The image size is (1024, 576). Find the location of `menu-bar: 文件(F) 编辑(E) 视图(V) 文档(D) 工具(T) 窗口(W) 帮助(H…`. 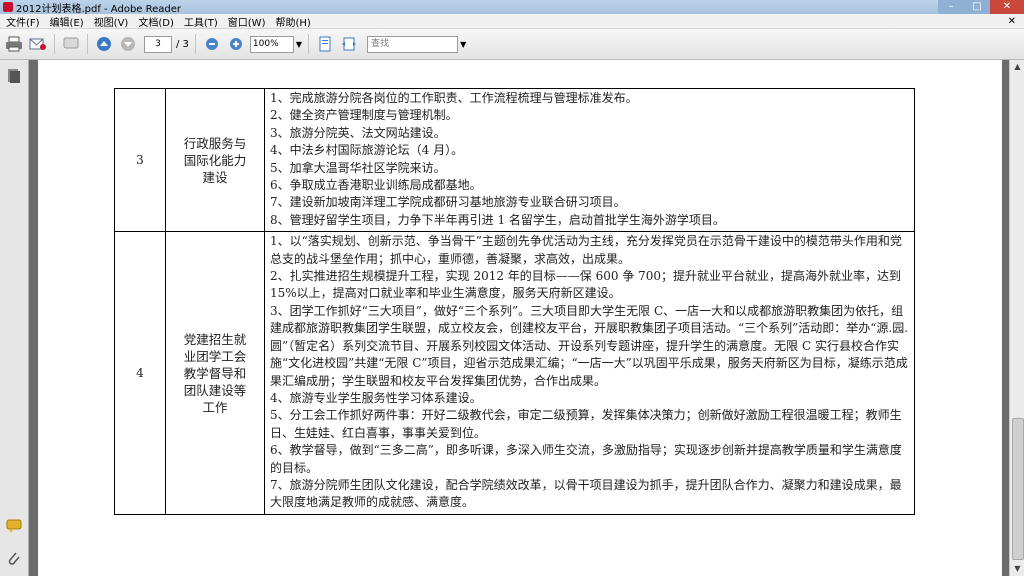

menu-bar: 文件(F) 编辑(E) 视图(V) 文档(D) 工具(T) 窗口(W) 帮助(H… is located at coordinates (512, 21).